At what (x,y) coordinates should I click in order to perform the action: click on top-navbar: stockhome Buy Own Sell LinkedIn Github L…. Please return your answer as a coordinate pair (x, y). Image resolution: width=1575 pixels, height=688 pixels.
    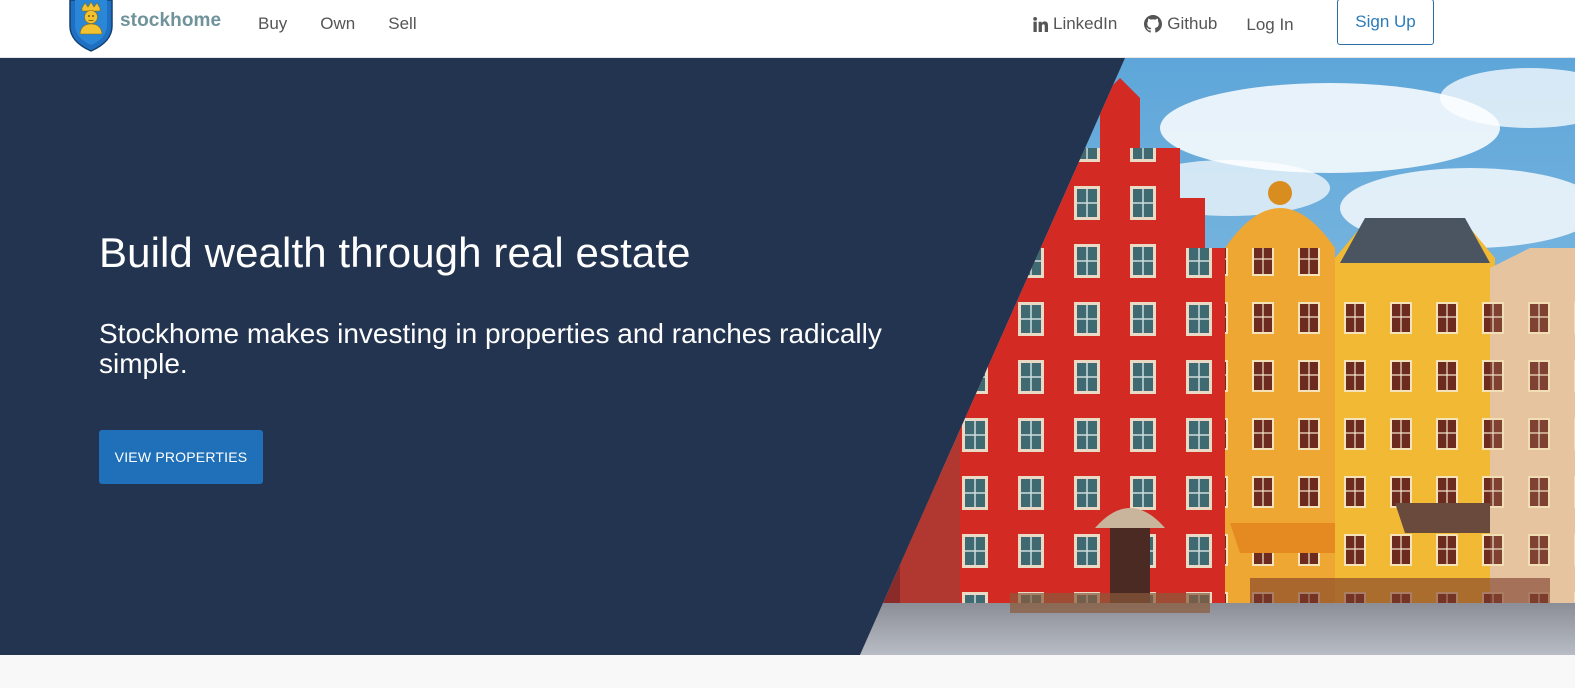
    Looking at the image, I should click on (787, 29).